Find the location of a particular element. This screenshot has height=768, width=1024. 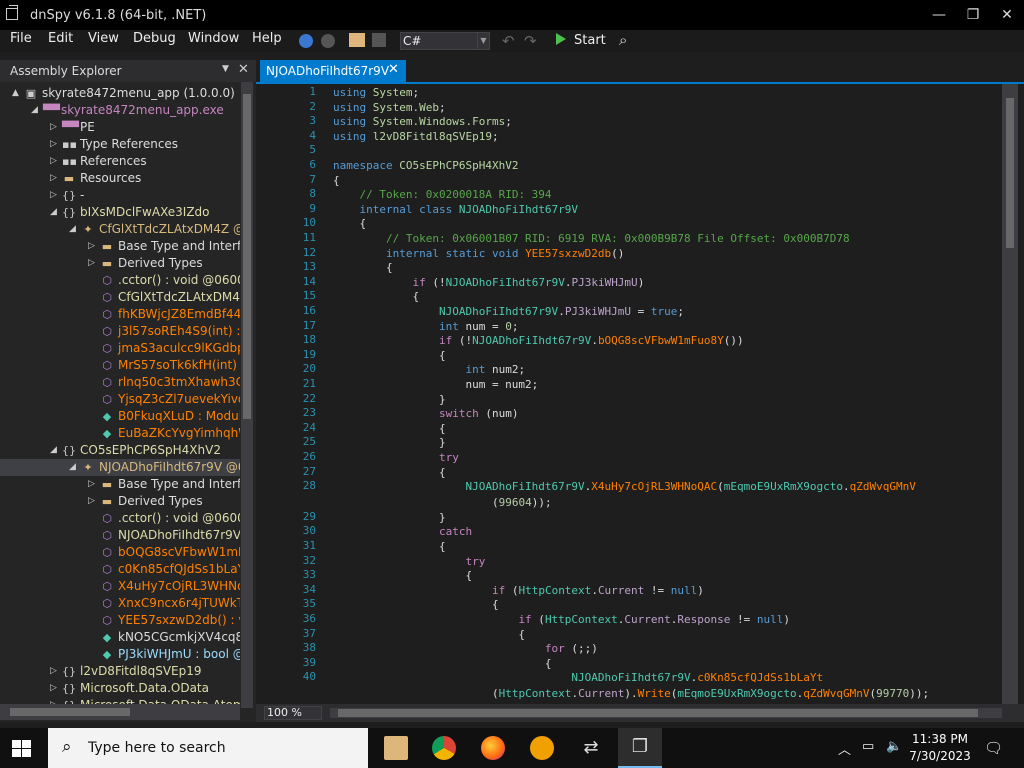

editor-vertical-scrollbar is located at coordinates (1010, 394).